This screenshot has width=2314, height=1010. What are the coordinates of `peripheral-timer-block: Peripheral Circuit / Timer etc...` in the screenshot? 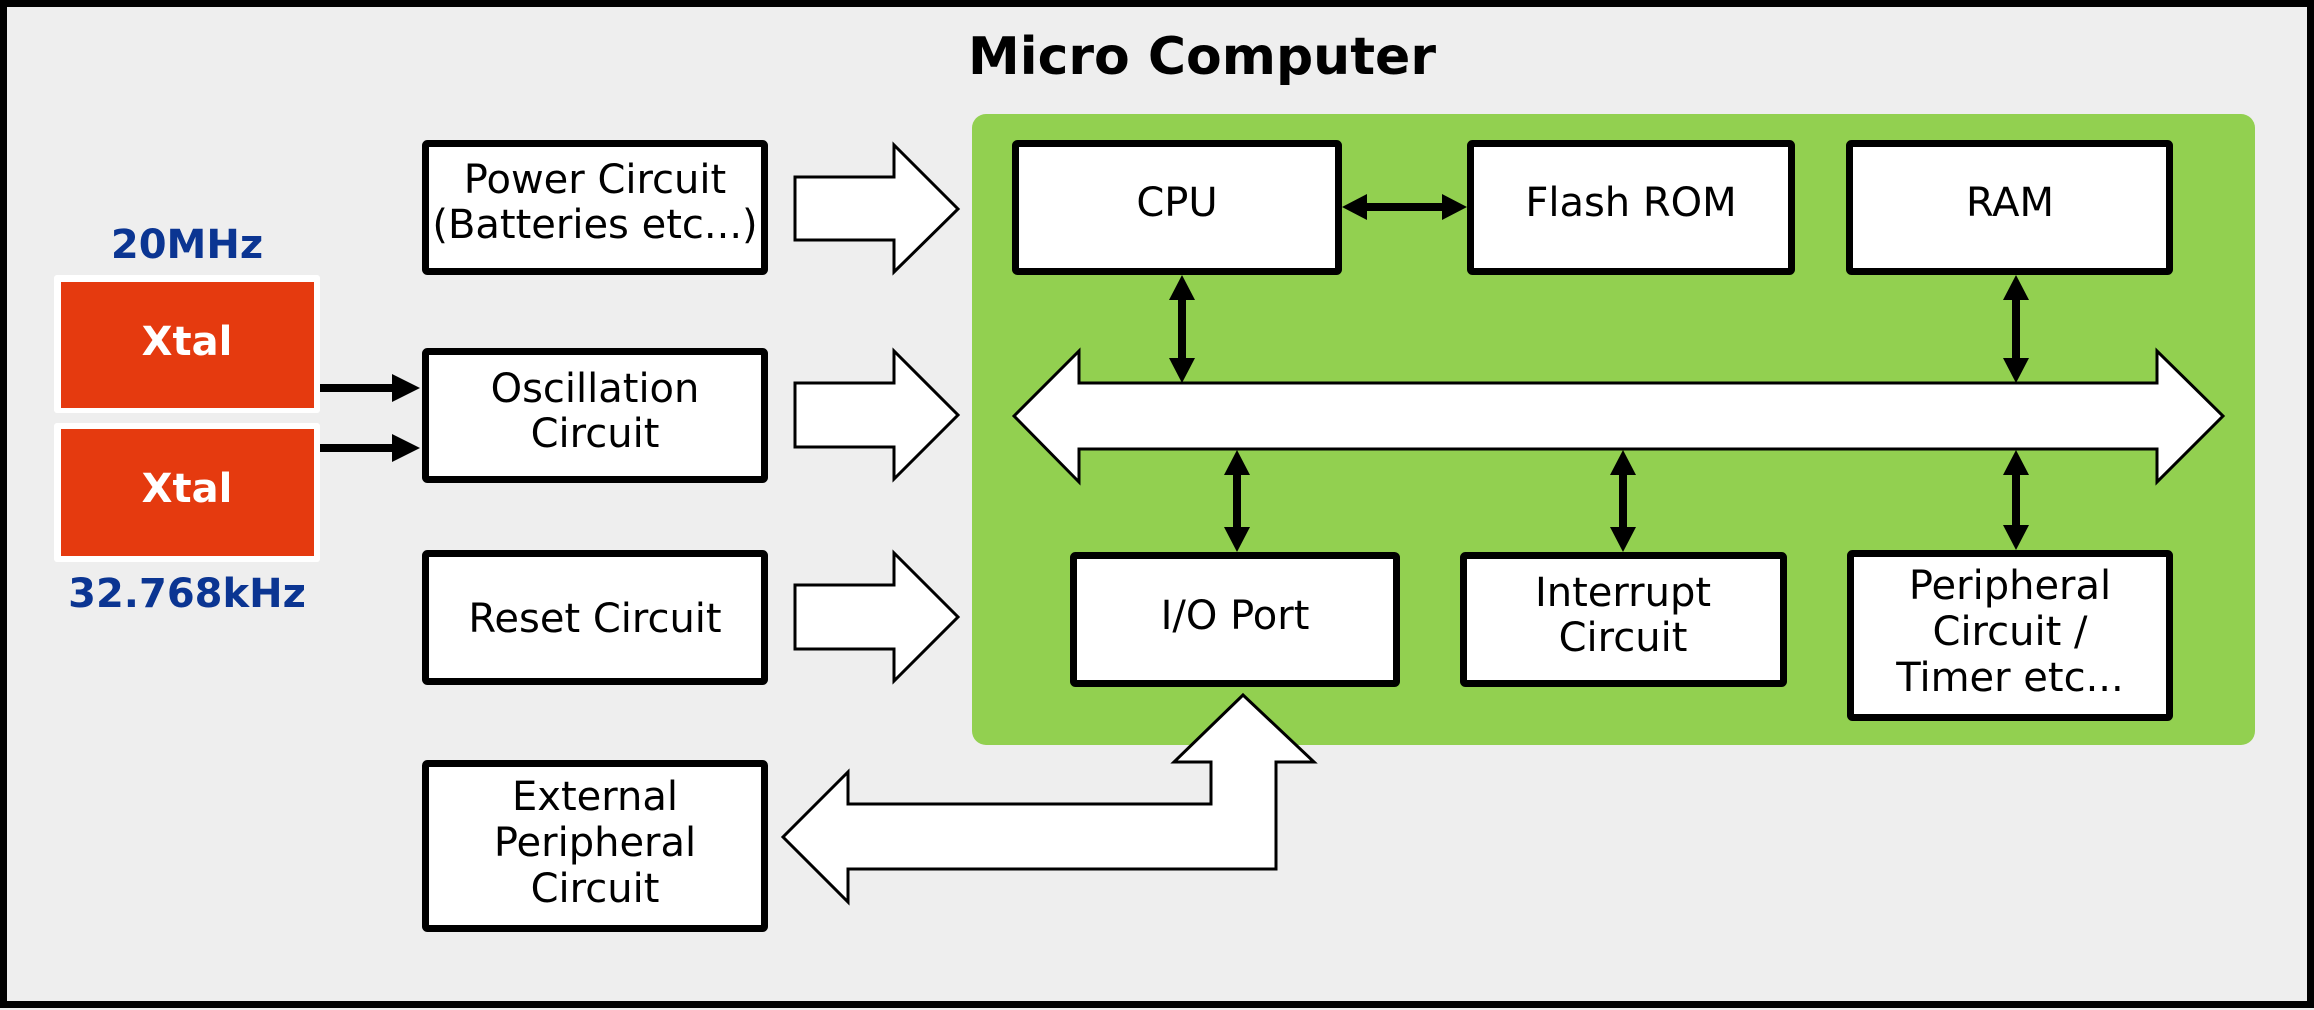 It's located at (2010, 635).